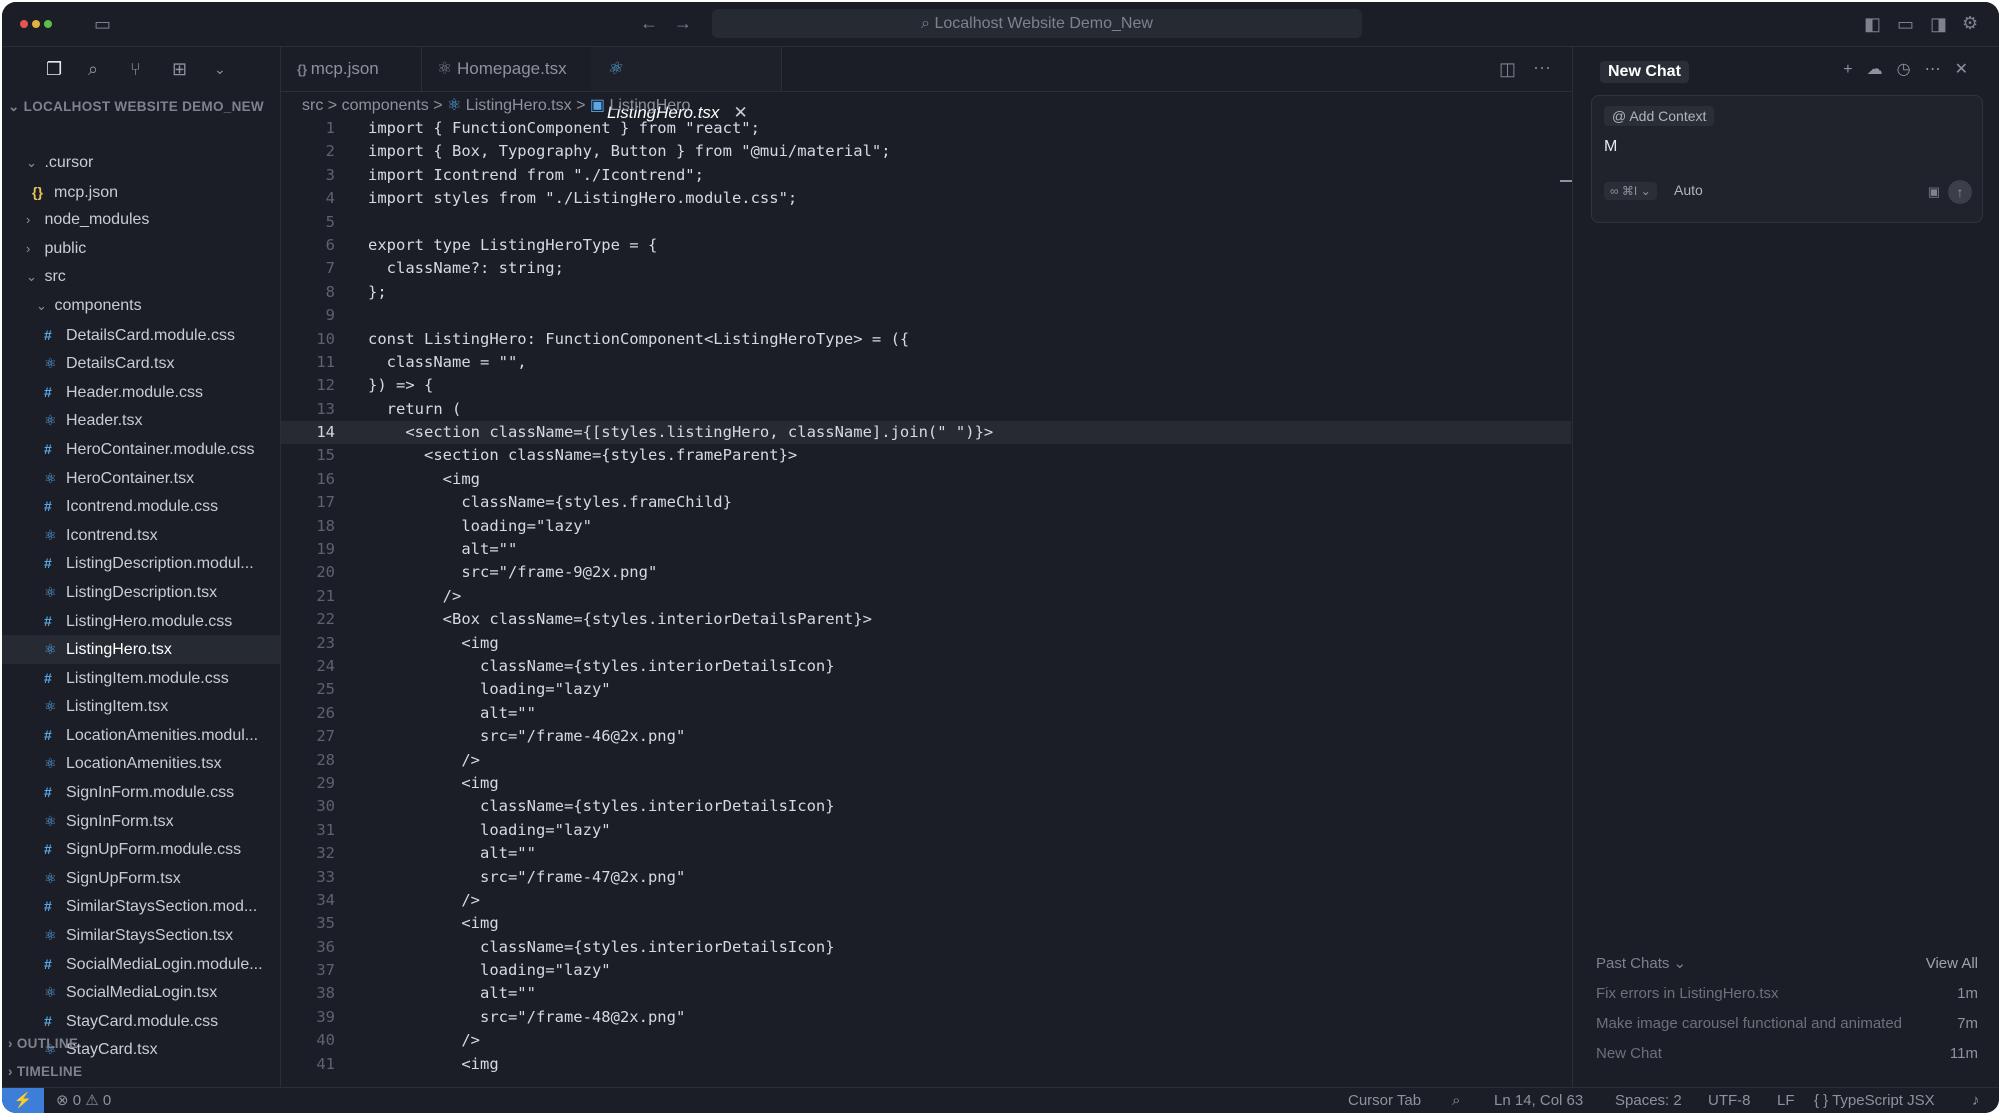 This screenshot has height=1115, width=2001. What do you see at coordinates (1538, 1100) in the screenshot?
I see `cursor-position: Ln 14, Col 63` at bounding box center [1538, 1100].